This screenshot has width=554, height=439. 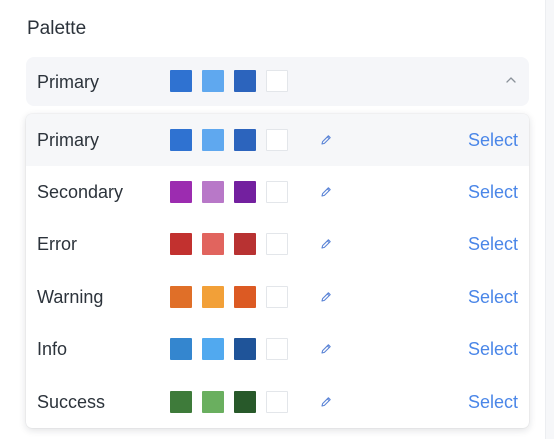 I want to click on palette-option-error: Error Select, so click(x=277, y=244).